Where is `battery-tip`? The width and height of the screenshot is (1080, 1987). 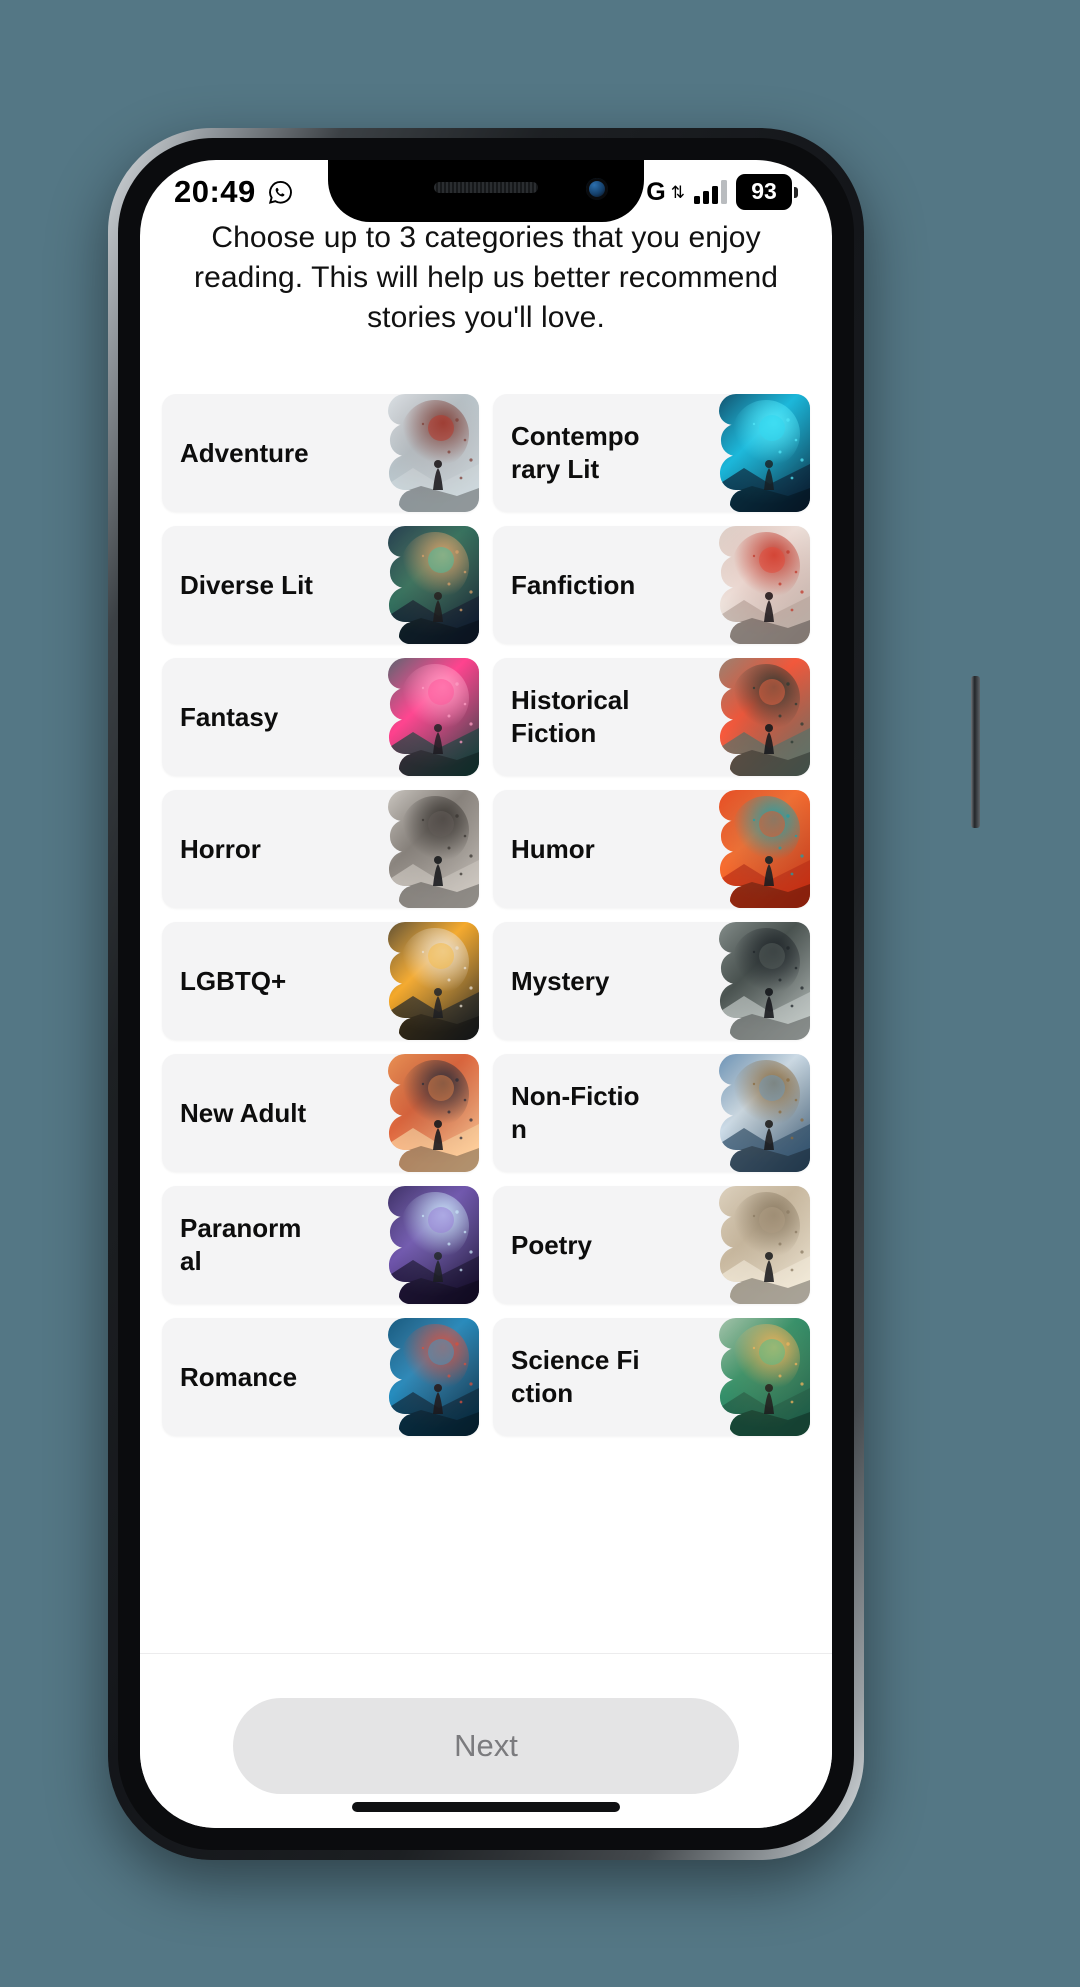 battery-tip is located at coordinates (796, 192).